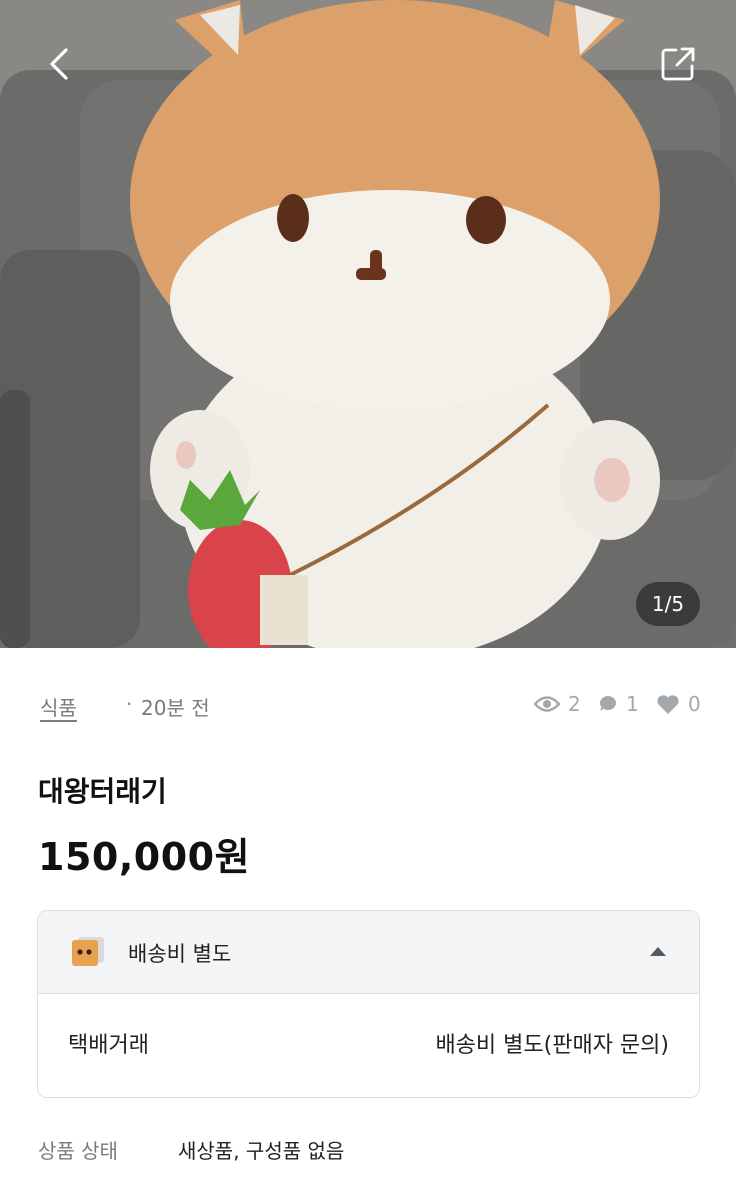 This screenshot has width=736, height=1200. What do you see at coordinates (369, 706) in the screenshot?
I see `meta-row: 식품 · 20분 전 2 1 0` at bounding box center [369, 706].